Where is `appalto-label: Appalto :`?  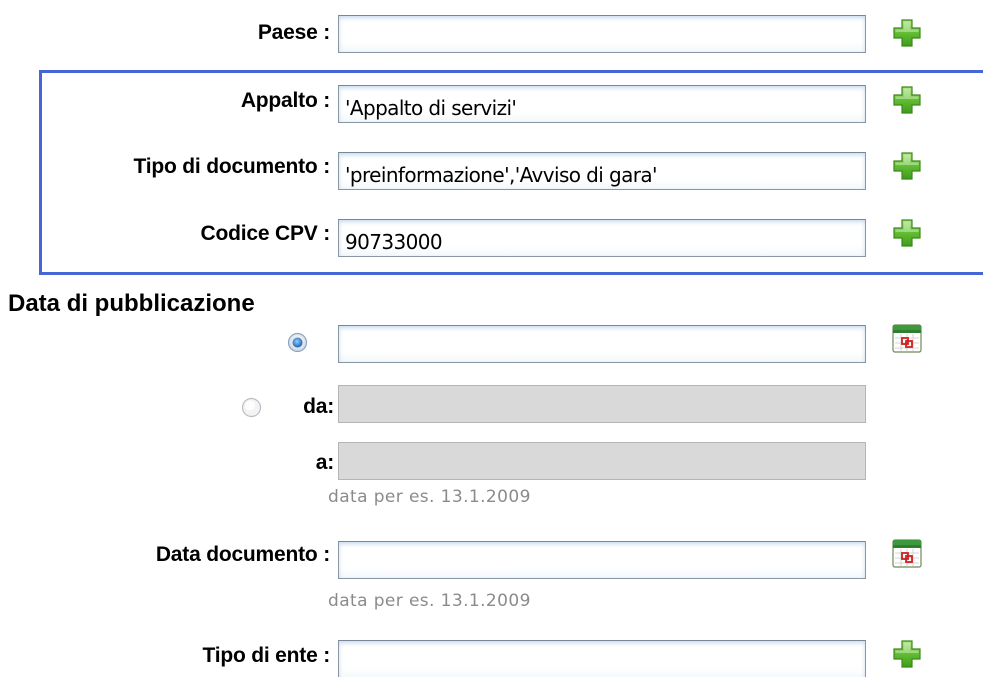 appalto-label: Appalto : is located at coordinates (285, 100).